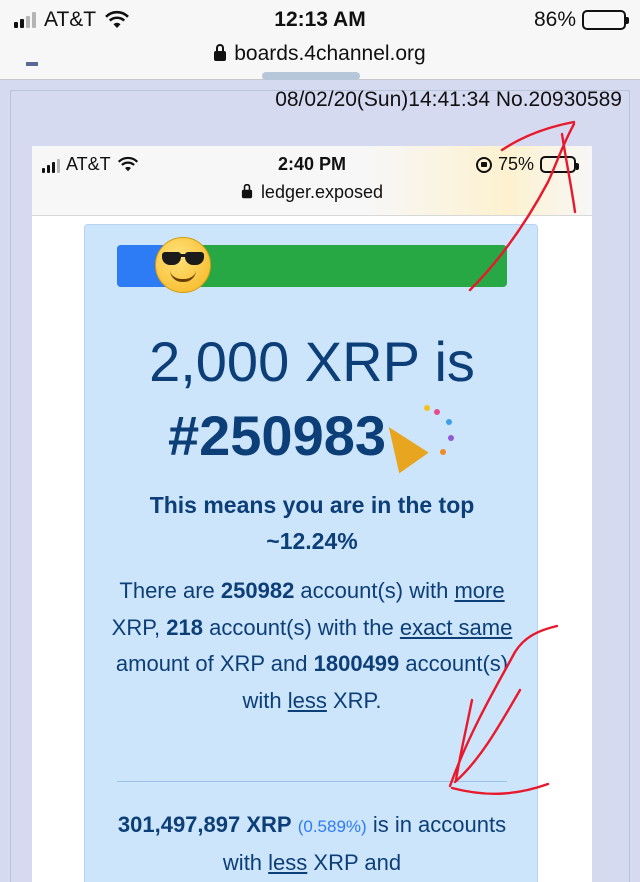 This screenshot has height=882, width=640. Describe the element at coordinates (483, 164) in the screenshot. I see `rotation-lock-icon` at that location.